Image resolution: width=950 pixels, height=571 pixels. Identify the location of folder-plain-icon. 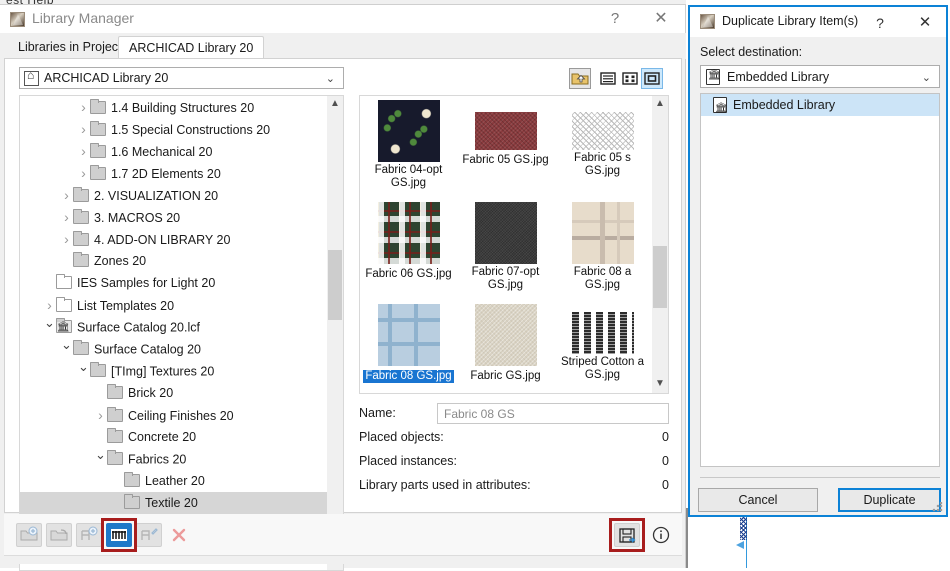
(64, 281).